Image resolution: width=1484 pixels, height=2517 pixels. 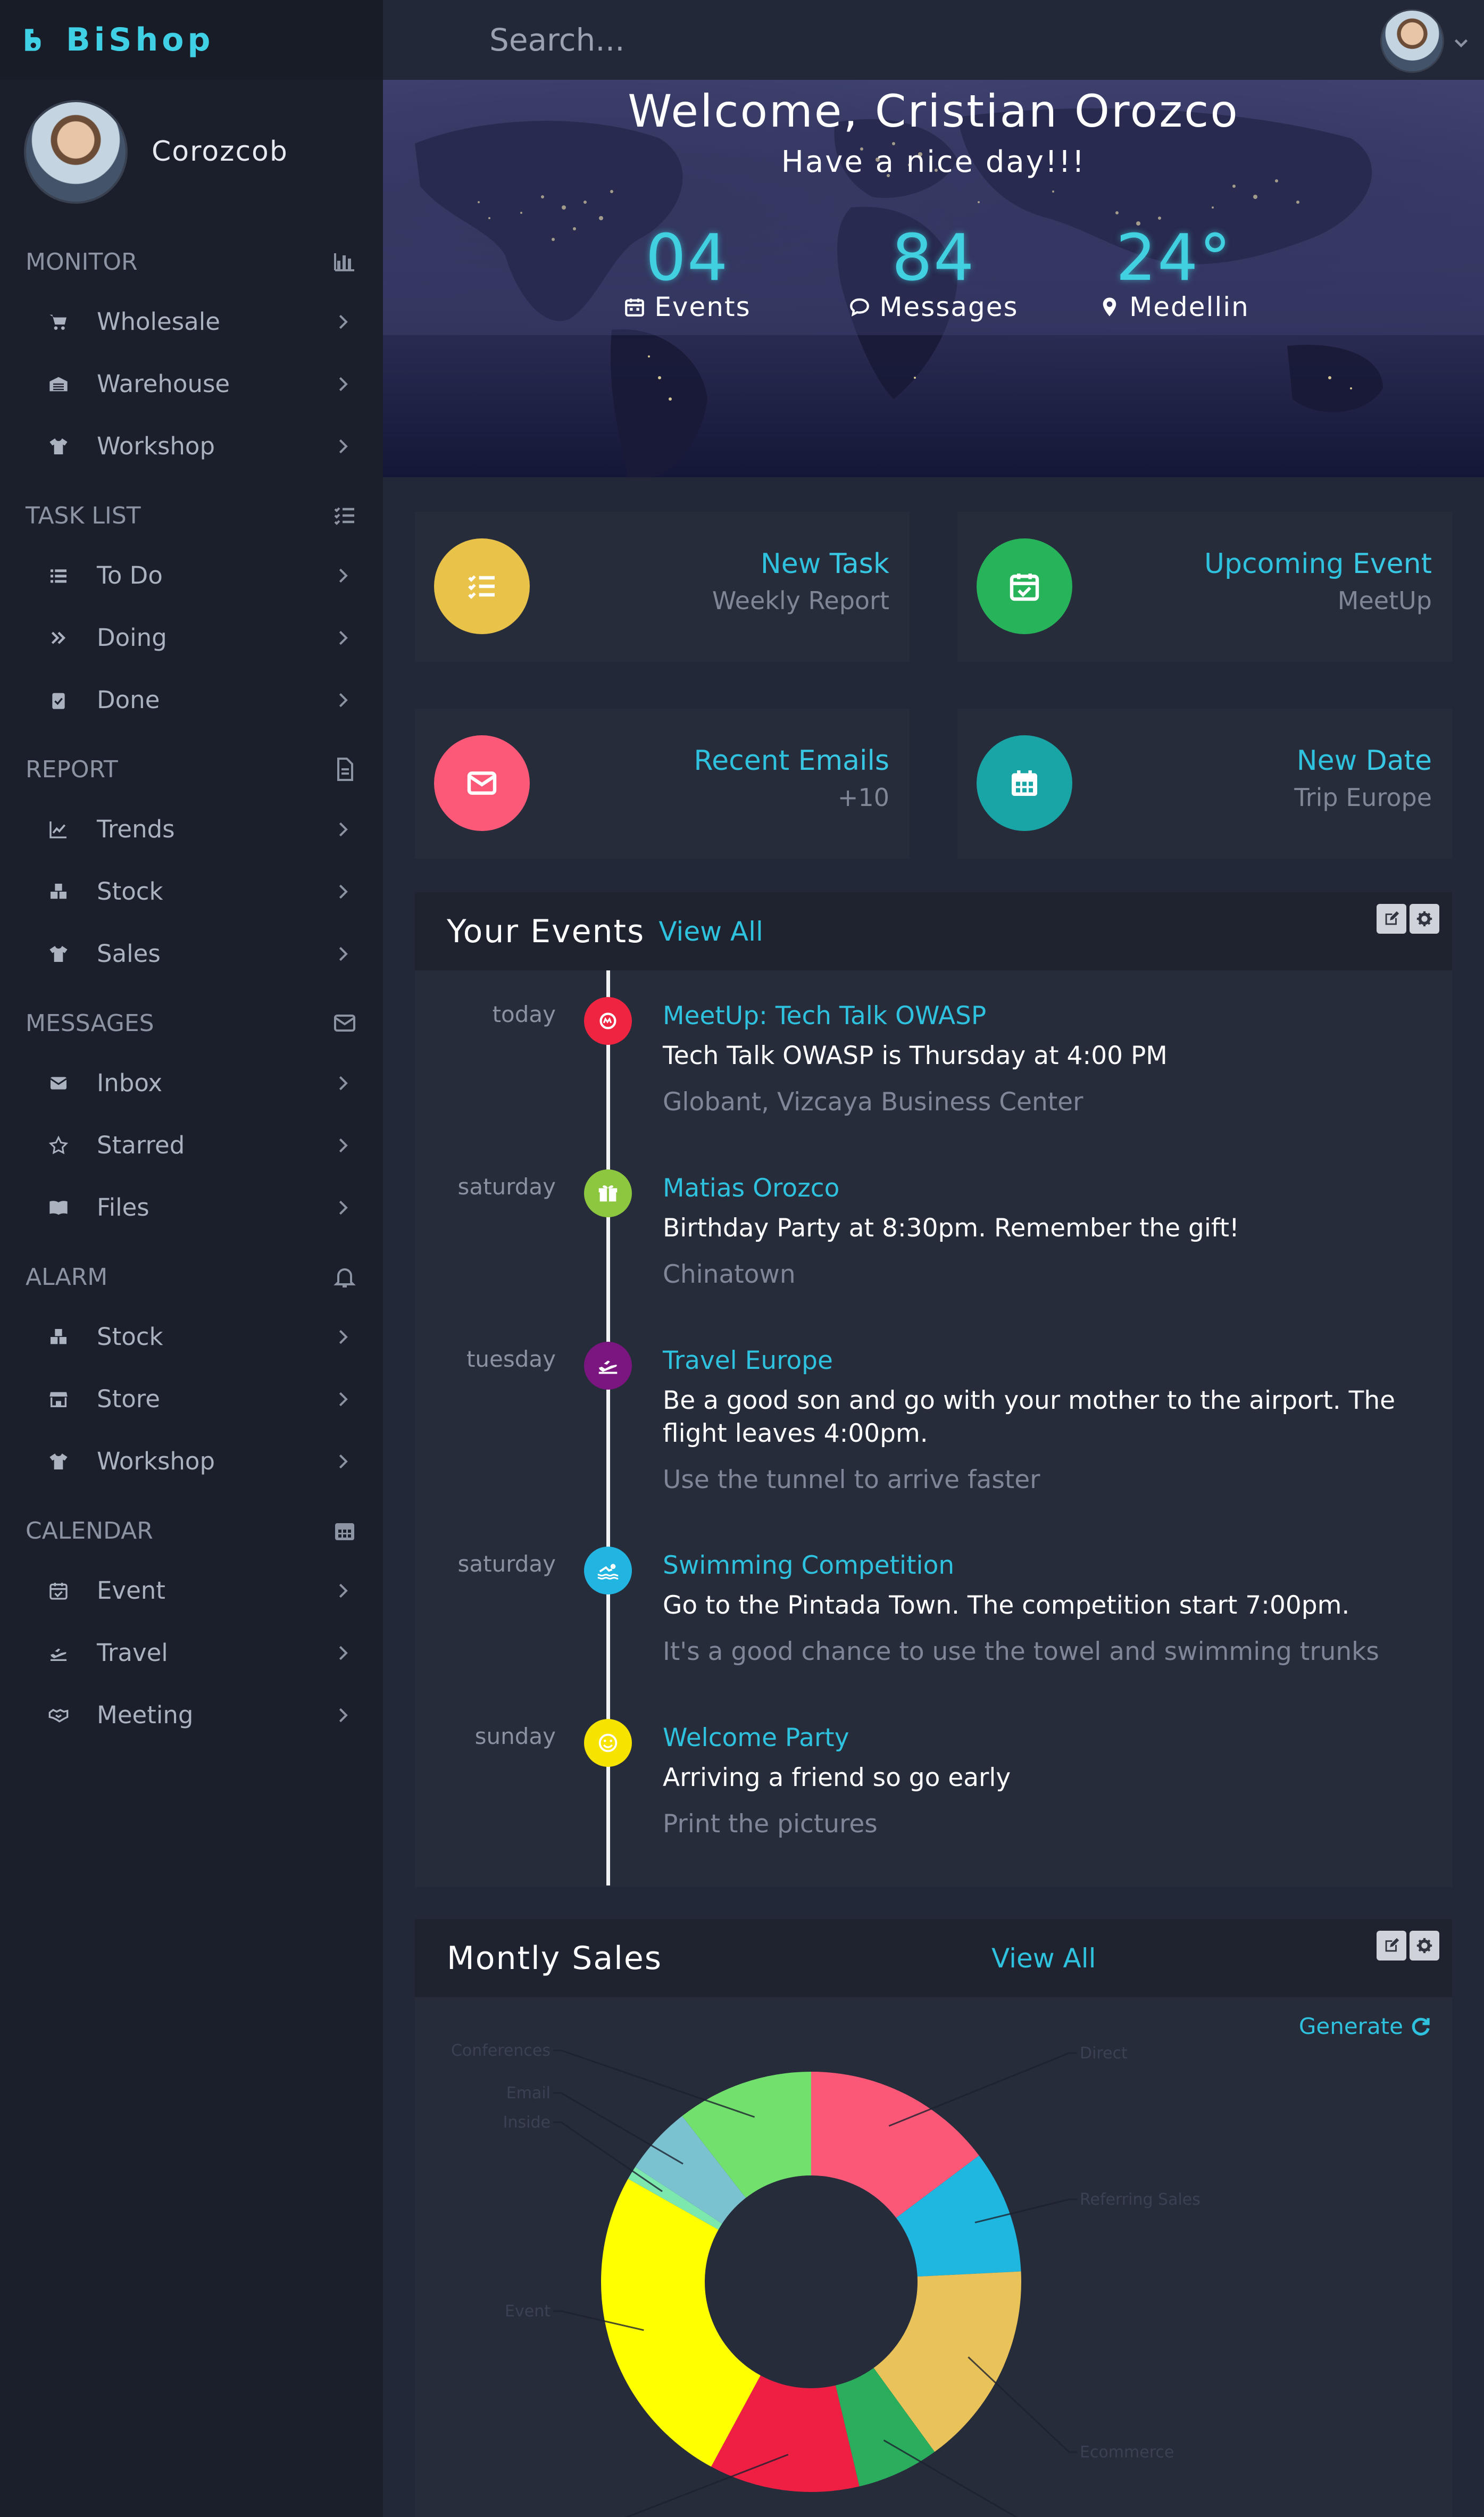 What do you see at coordinates (824, 1016) in the screenshot?
I see `event-title: MeetUp: Tech Talk OWASP` at bounding box center [824, 1016].